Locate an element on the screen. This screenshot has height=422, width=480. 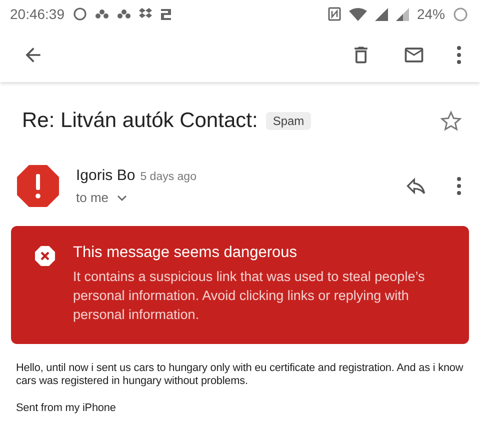
recipient: to me is located at coordinates (92, 197).